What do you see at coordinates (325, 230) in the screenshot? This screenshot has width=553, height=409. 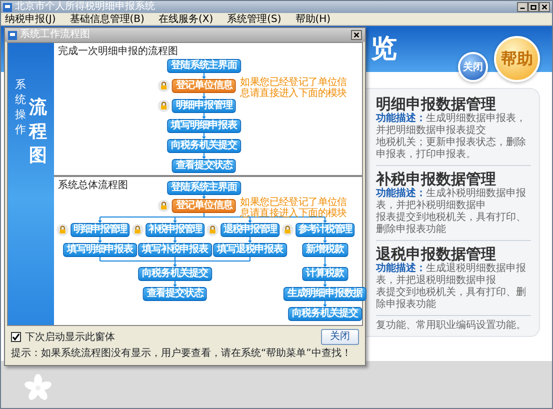 I see `flow-step: 参考计税管理` at bounding box center [325, 230].